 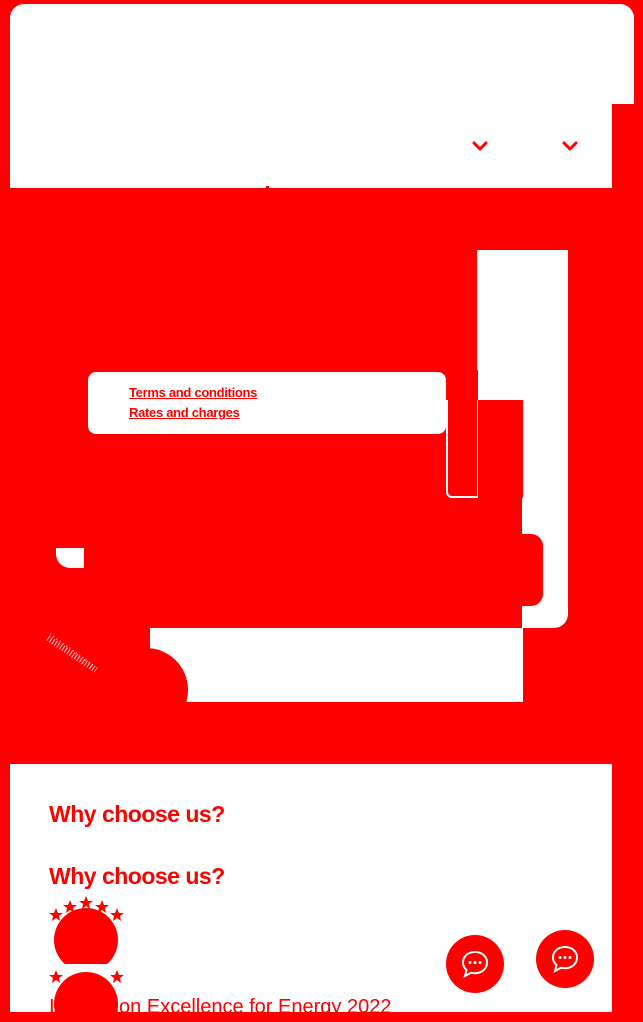 What do you see at coordinates (312, 570) in the screenshot?
I see `quote-button: Get a quote` at bounding box center [312, 570].